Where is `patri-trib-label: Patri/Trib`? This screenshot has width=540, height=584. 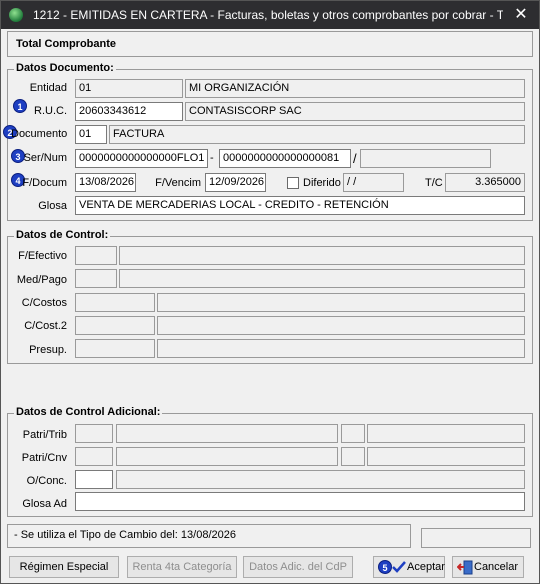 patri-trib-label: Patri/Trib is located at coordinates (44, 435).